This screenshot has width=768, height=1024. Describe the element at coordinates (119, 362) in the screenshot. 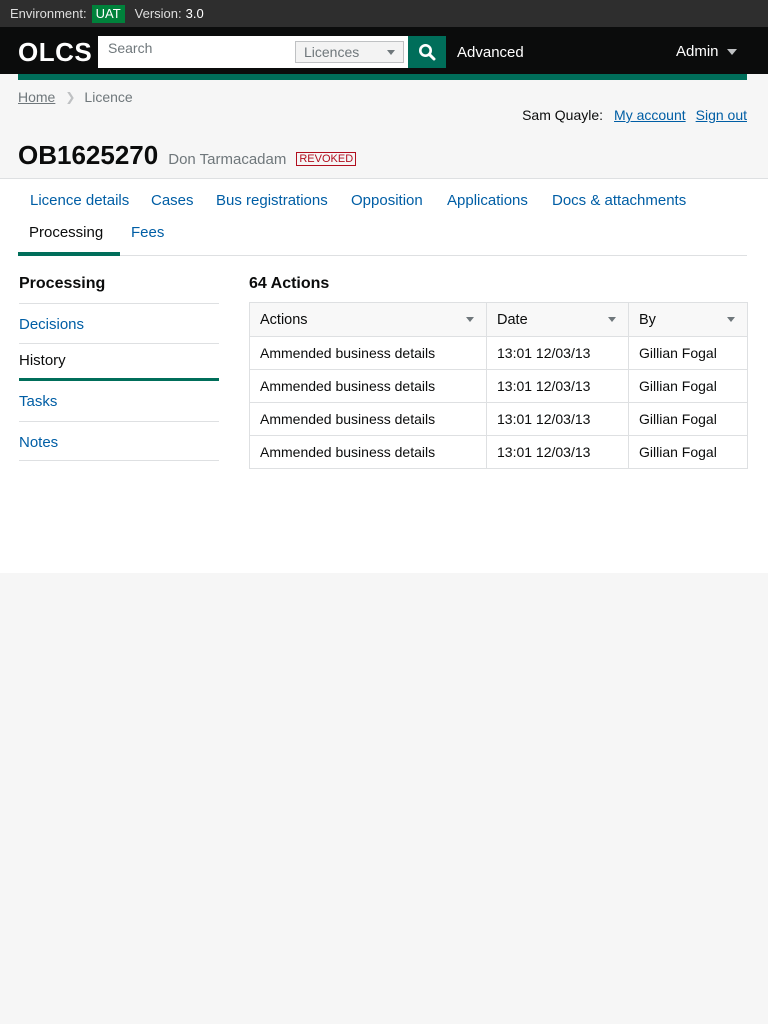

I see `sidebar-item-history: History` at that location.